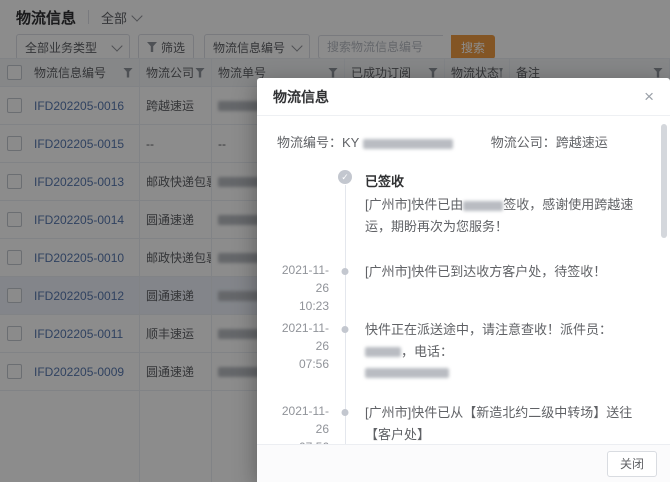 The height and width of the screenshot is (482, 670). I want to click on shipment-code: 物流编号：KY, so click(365, 141).